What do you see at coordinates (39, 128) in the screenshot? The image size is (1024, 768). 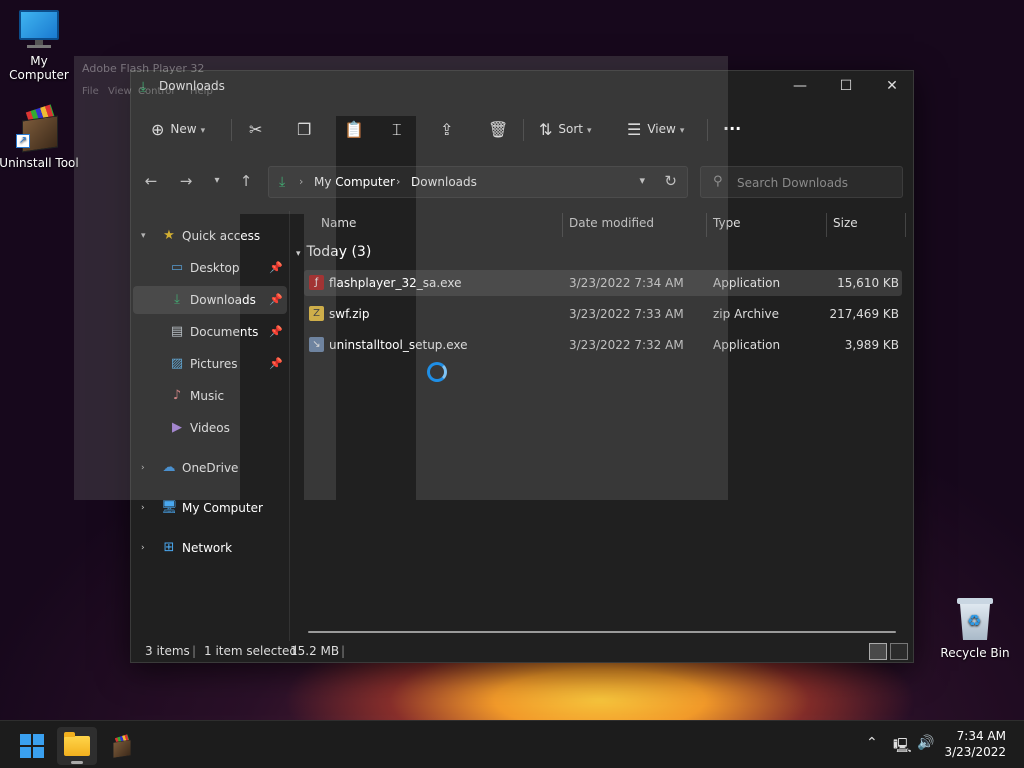 I see `uninstall-tool-icon: ↗` at bounding box center [39, 128].